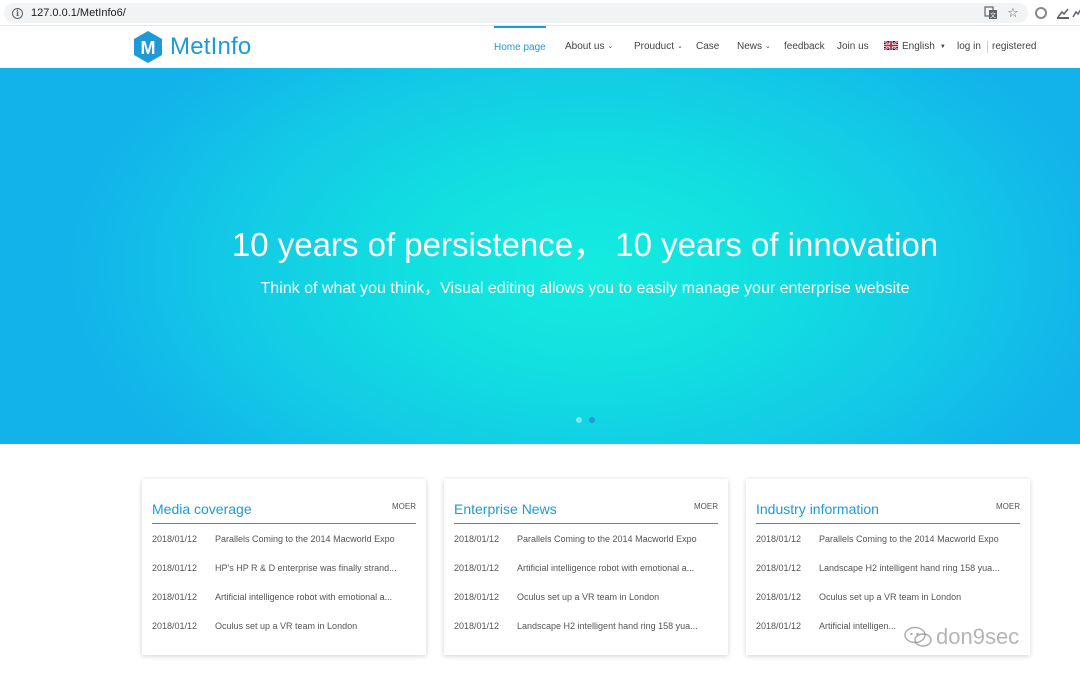 This screenshot has height=680, width=1080. Describe the element at coordinates (918, 46) in the screenshot. I see `language-label: English` at that location.